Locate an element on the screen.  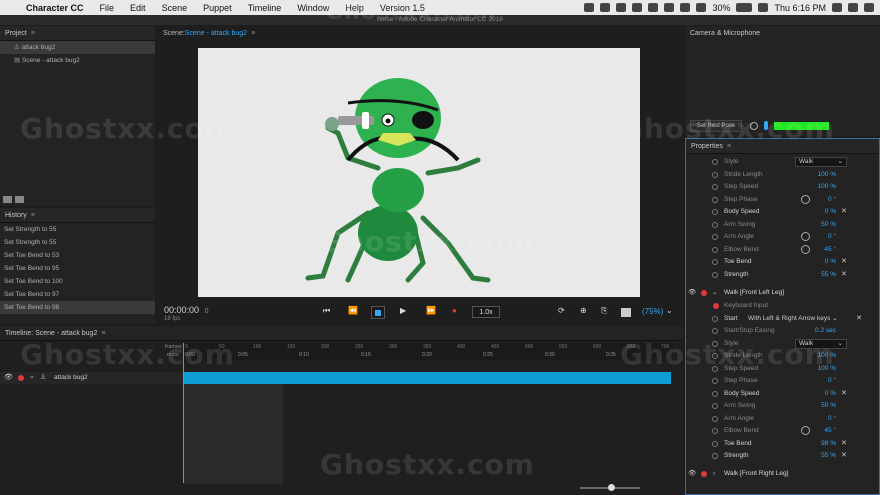
project-panel-title: Project ≡ is located at coordinates (77, 33).